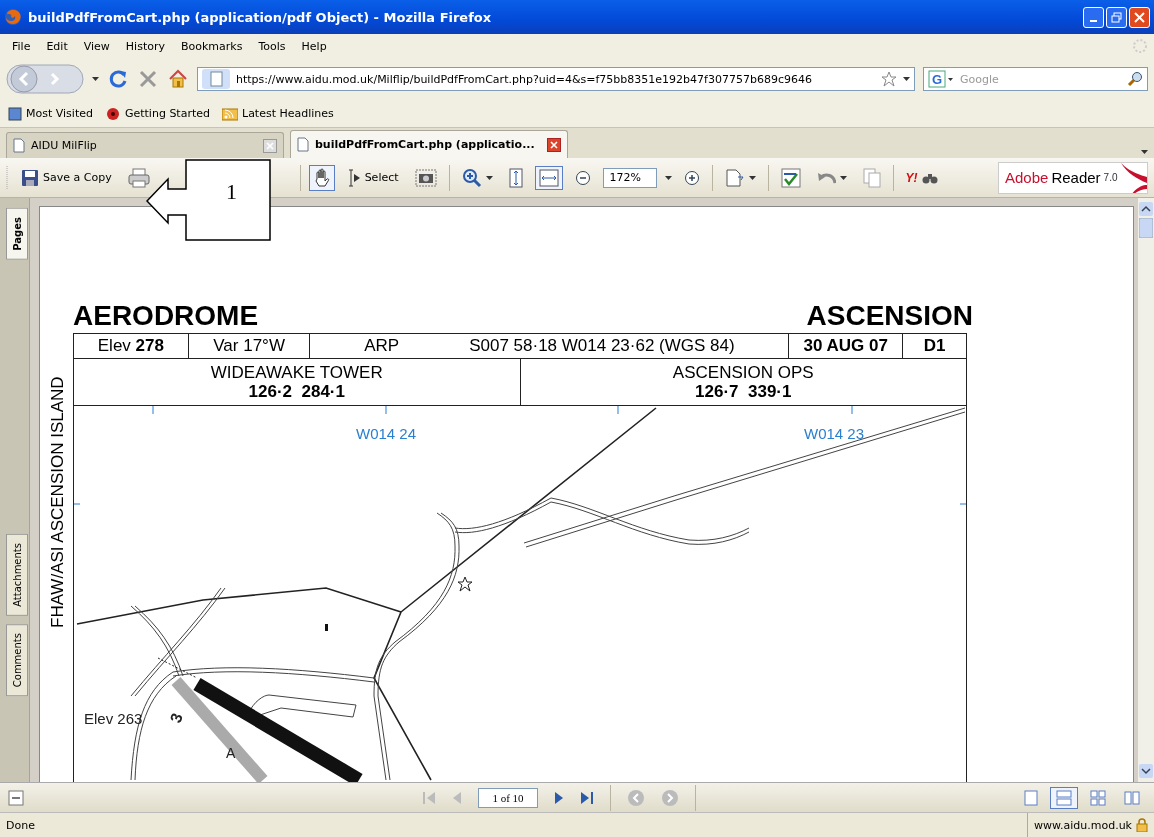 Image resolution: width=1154 pixels, height=837 pixels. I want to click on minimize-icon, so click(1093, 20).